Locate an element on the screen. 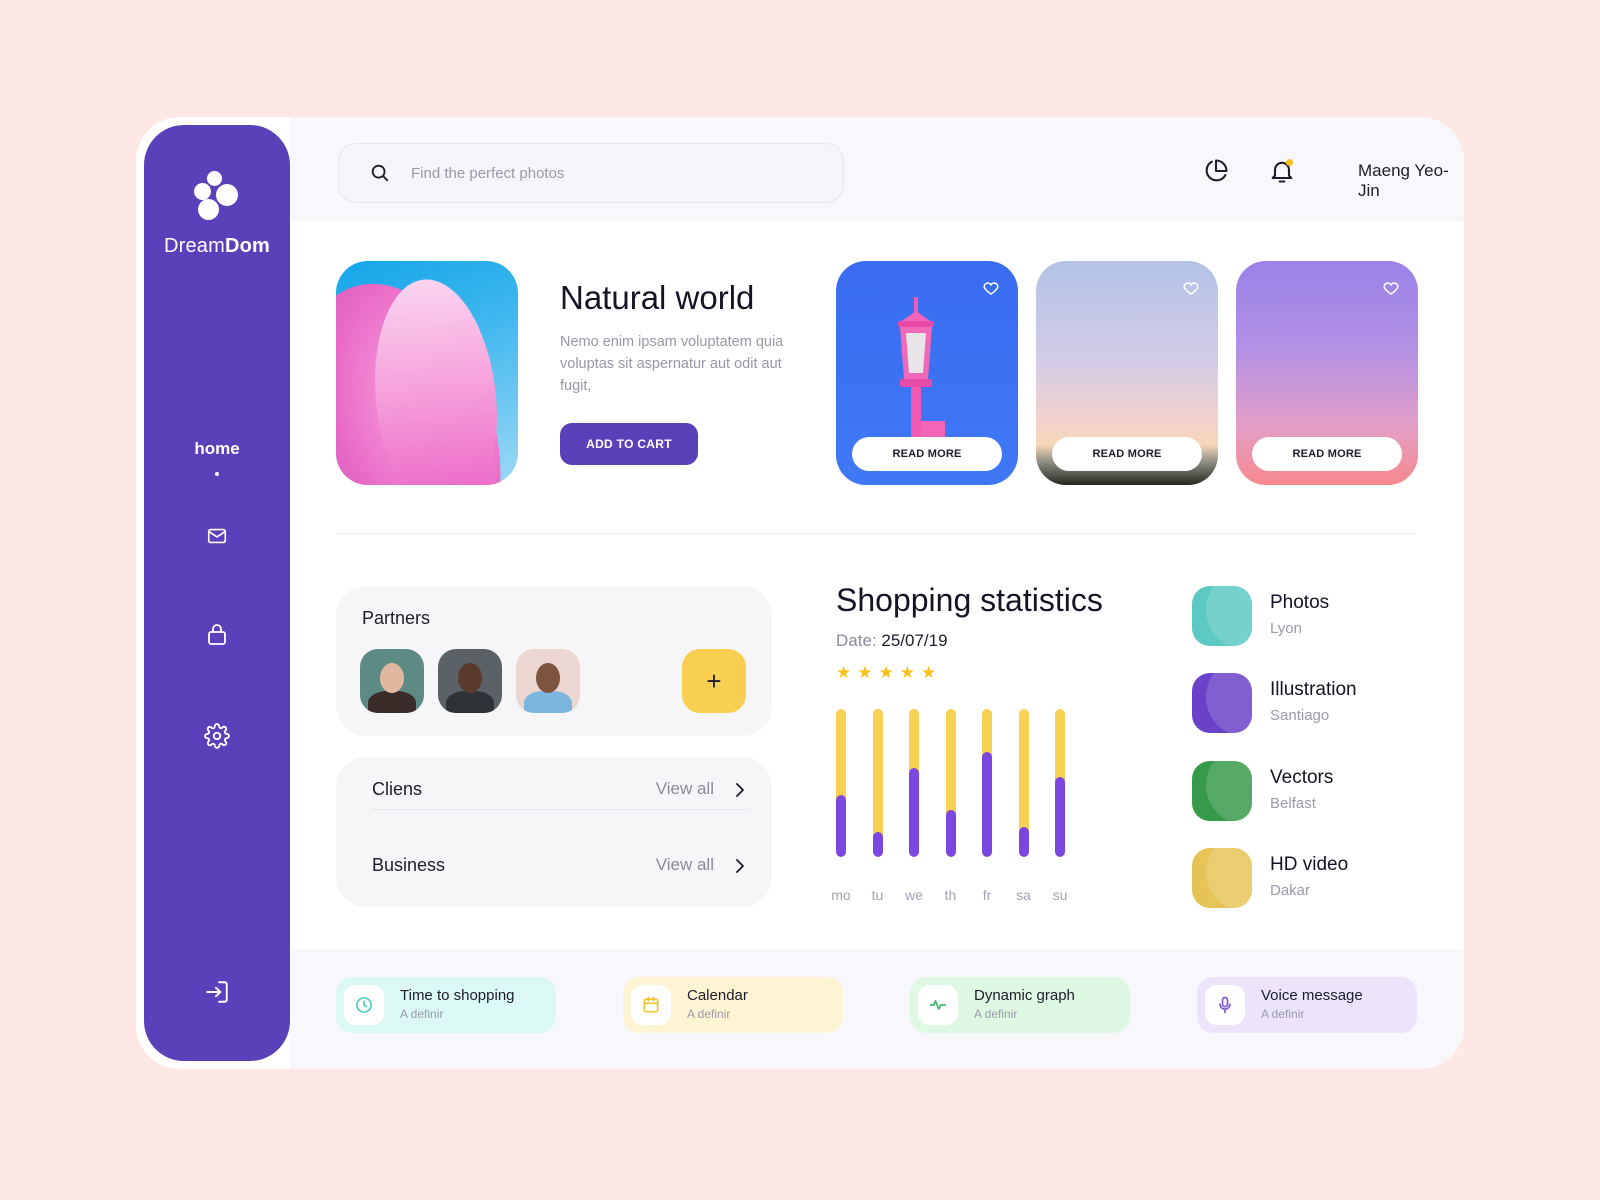 The height and width of the screenshot is (1200, 1600). category-illustration: Illustration Santiago is located at coordinates (1292, 704).